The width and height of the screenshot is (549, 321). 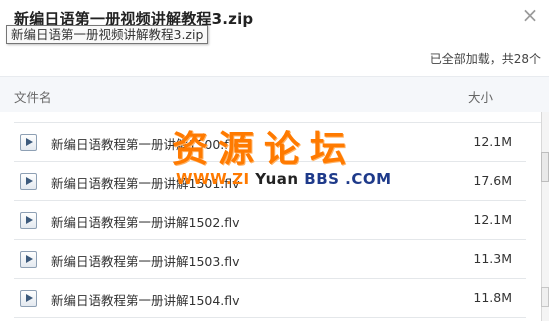 What do you see at coordinates (145, 222) in the screenshot?
I see `file-name: 新编日语教程第一册讲解1502.flv` at bounding box center [145, 222].